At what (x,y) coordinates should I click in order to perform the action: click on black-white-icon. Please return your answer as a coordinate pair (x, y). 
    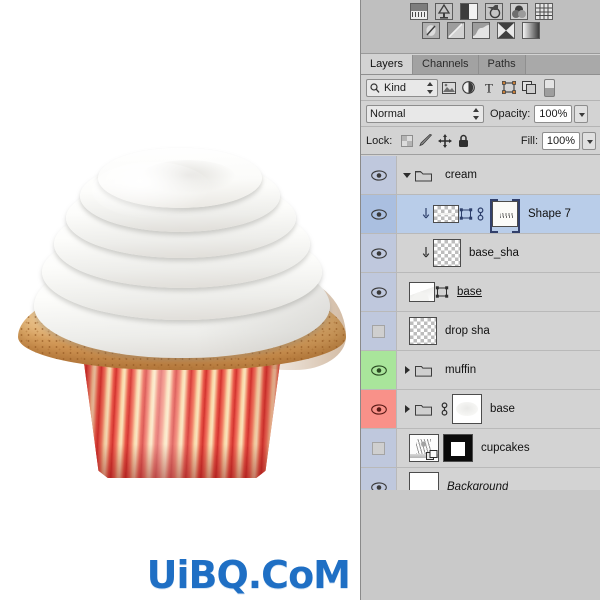
    Looking at the image, I should click on (431, 30).